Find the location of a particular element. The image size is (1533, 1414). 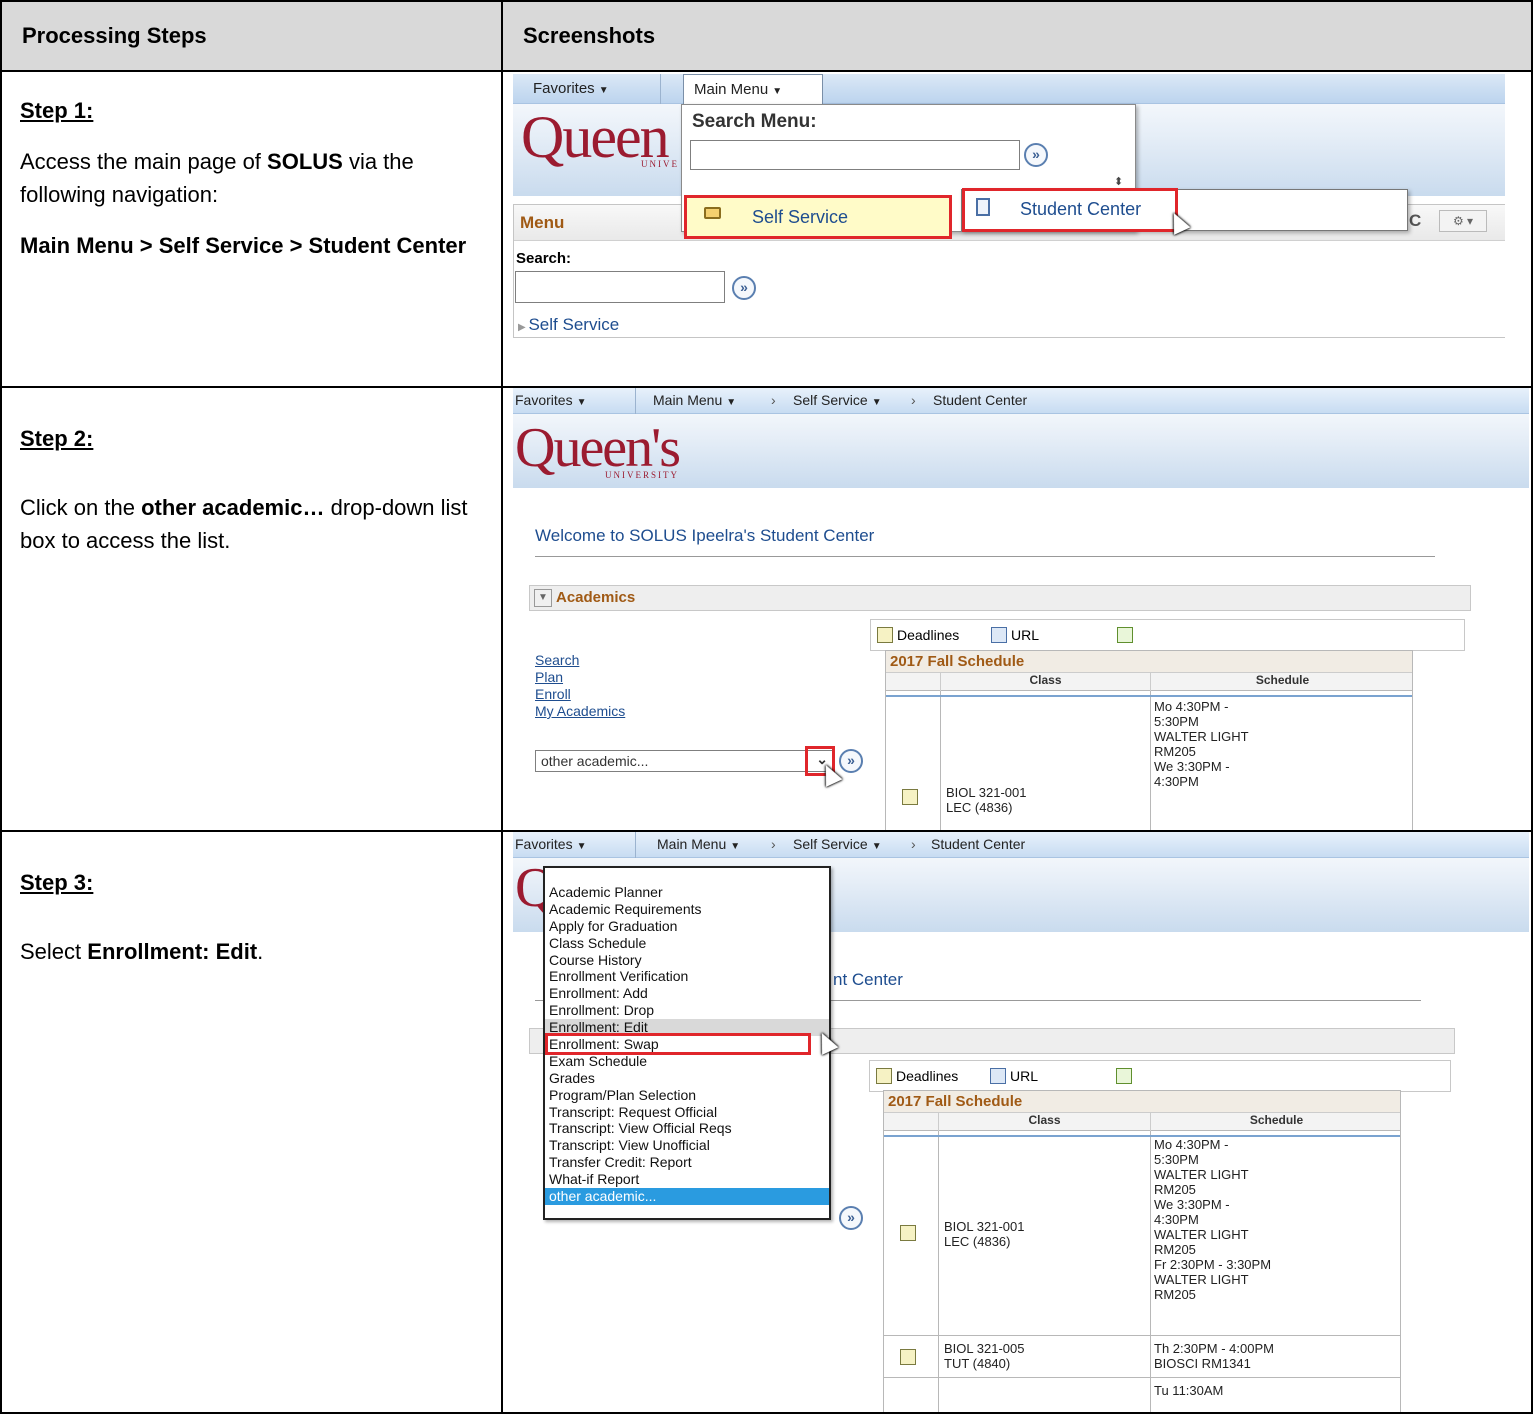

listbox-option: Academic Planner is located at coordinates (687, 892).